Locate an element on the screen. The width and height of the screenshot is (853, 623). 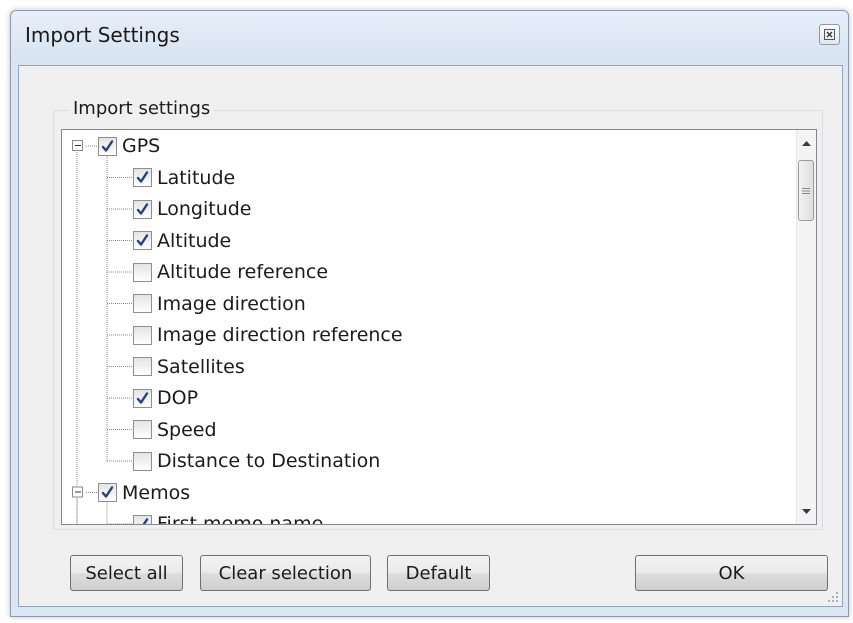
title-bar: Import Settings is located at coordinates (429, 38).